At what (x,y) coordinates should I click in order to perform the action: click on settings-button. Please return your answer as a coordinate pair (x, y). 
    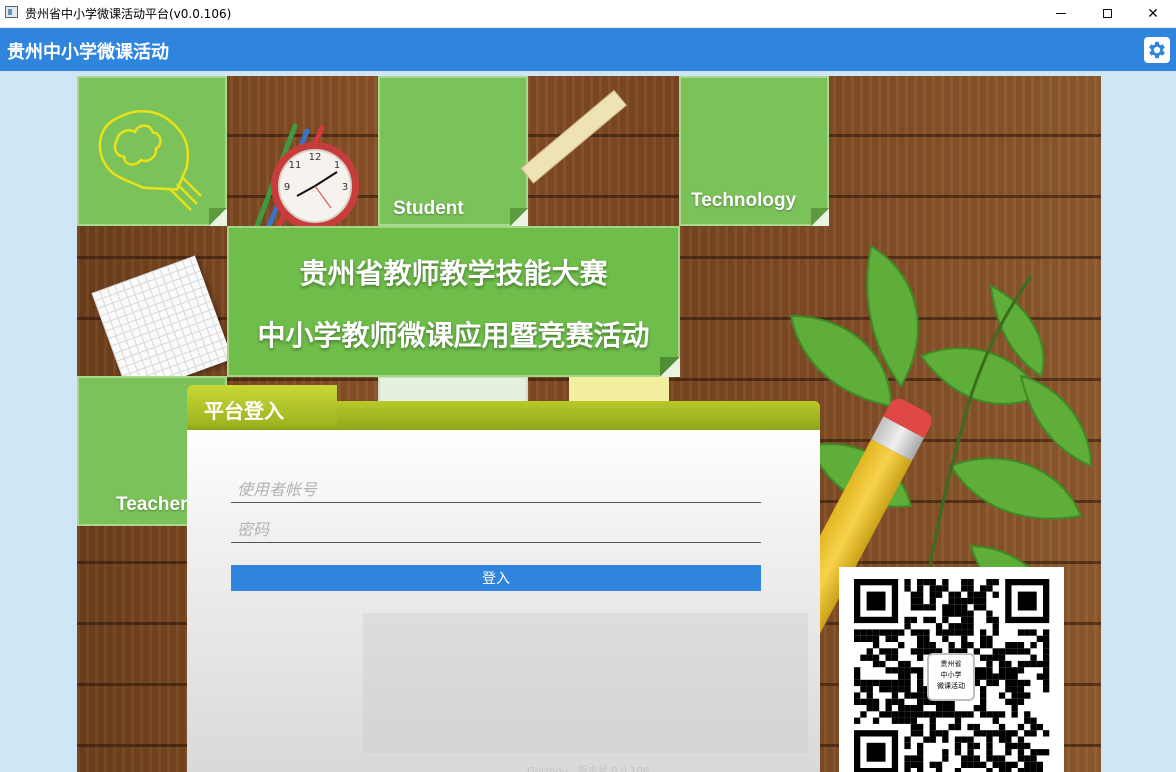
    Looking at the image, I should click on (1157, 50).